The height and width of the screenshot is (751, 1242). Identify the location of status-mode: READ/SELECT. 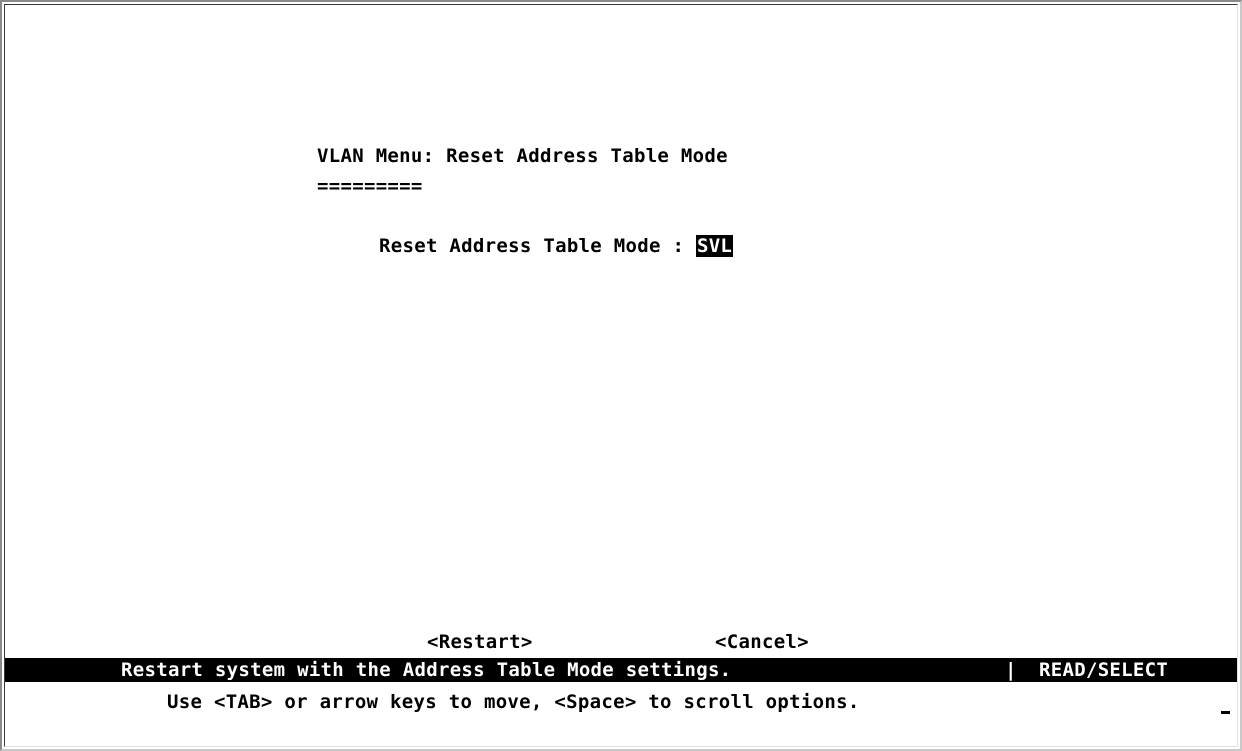
(1104, 670).